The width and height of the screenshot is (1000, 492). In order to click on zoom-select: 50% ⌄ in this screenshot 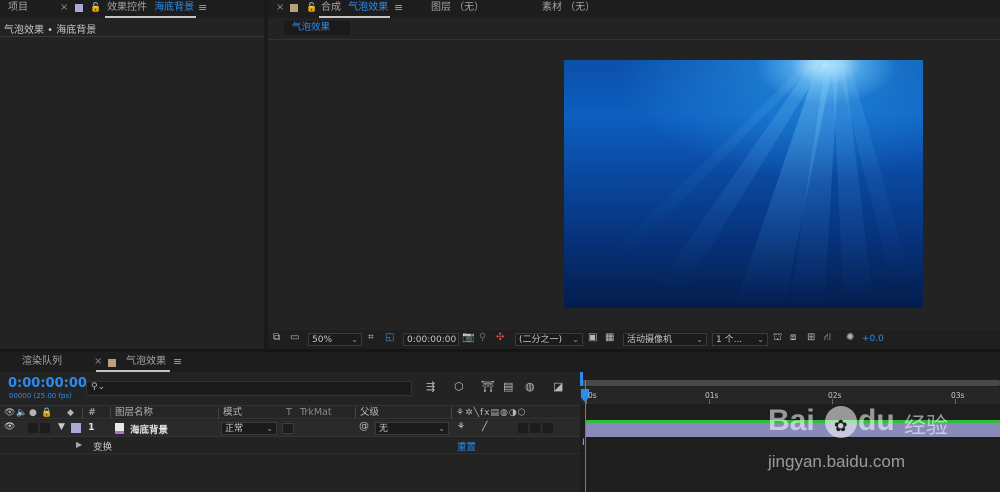, I will do `click(335, 339)`.